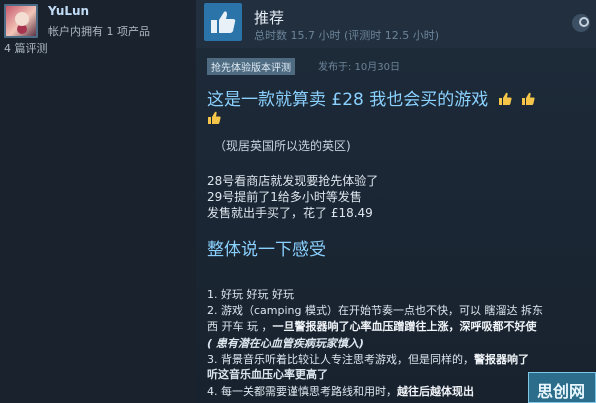  What do you see at coordinates (561, 391) in the screenshot?
I see `watermark-text: 思创网` at bounding box center [561, 391].